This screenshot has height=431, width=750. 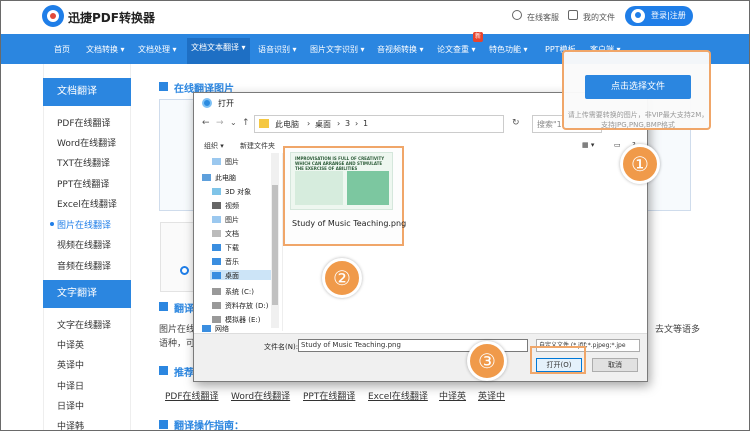 What do you see at coordinates (329, 395) in the screenshot?
I see `link-ppt-translate: PPT在线翻译` at bounding box center [329, 395].